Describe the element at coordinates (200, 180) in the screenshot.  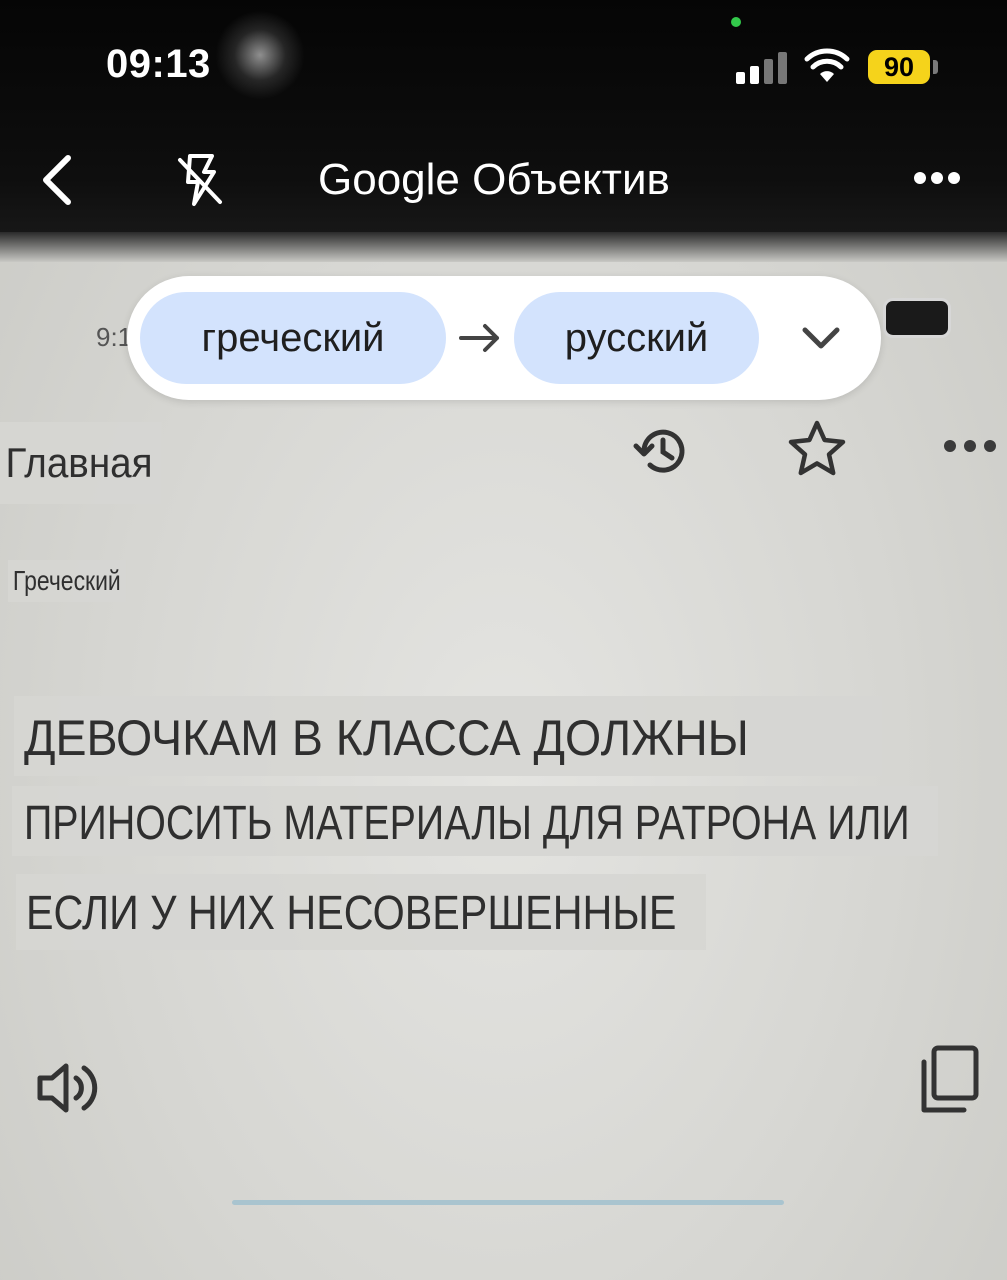
I see `flash-off-icon` at that location.